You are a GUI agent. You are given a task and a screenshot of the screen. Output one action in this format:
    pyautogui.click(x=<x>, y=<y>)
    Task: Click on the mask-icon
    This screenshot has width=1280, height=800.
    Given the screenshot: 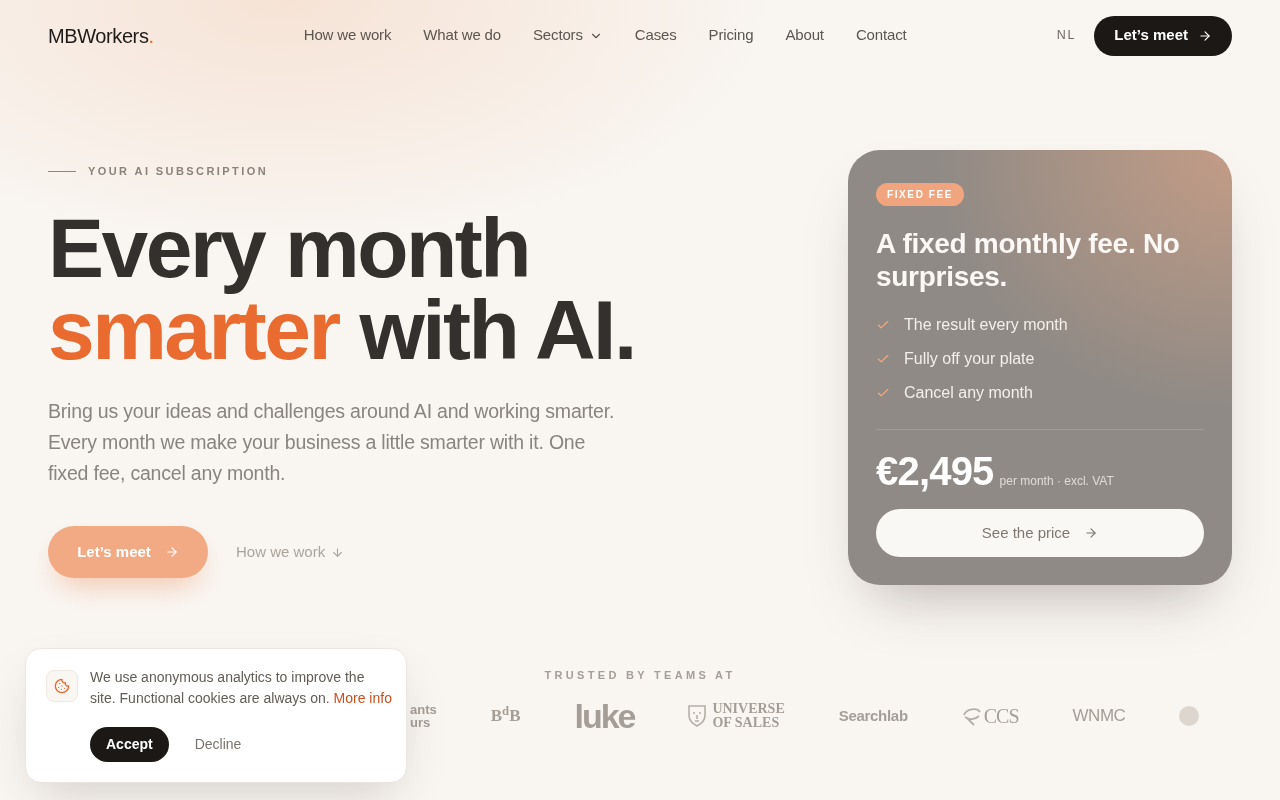 What is the action you would take?
    pyautogui.click(x=697, y=716)
    